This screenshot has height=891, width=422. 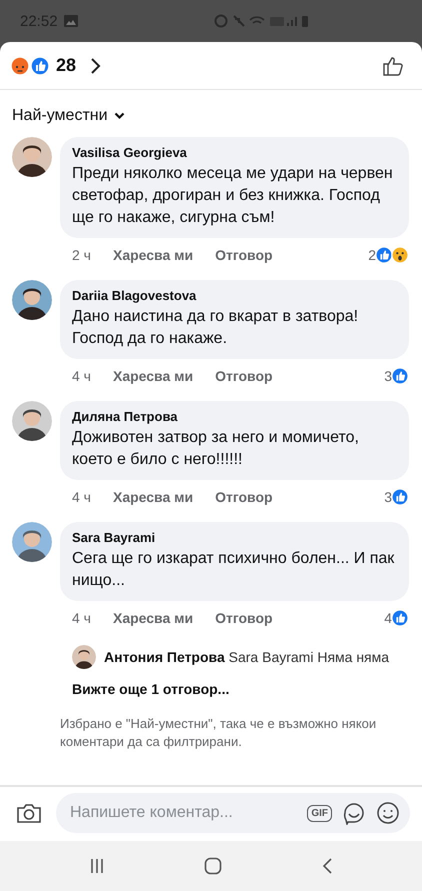 I want to click on comment-author: Диляна Петрова, so click(x=234, y=416).